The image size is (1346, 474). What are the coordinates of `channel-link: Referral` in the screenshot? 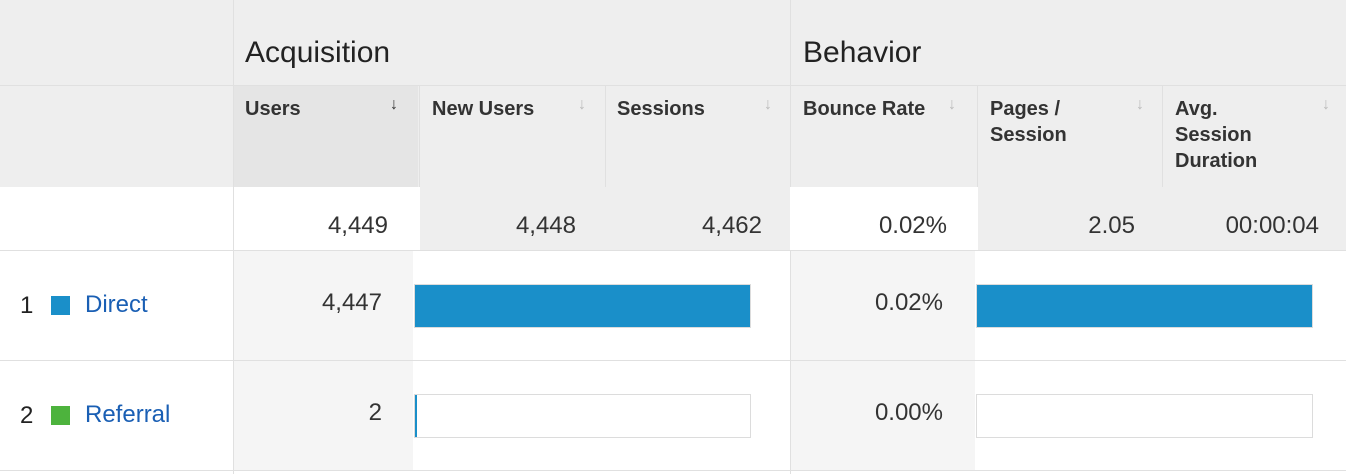 It's located at (127, 415).